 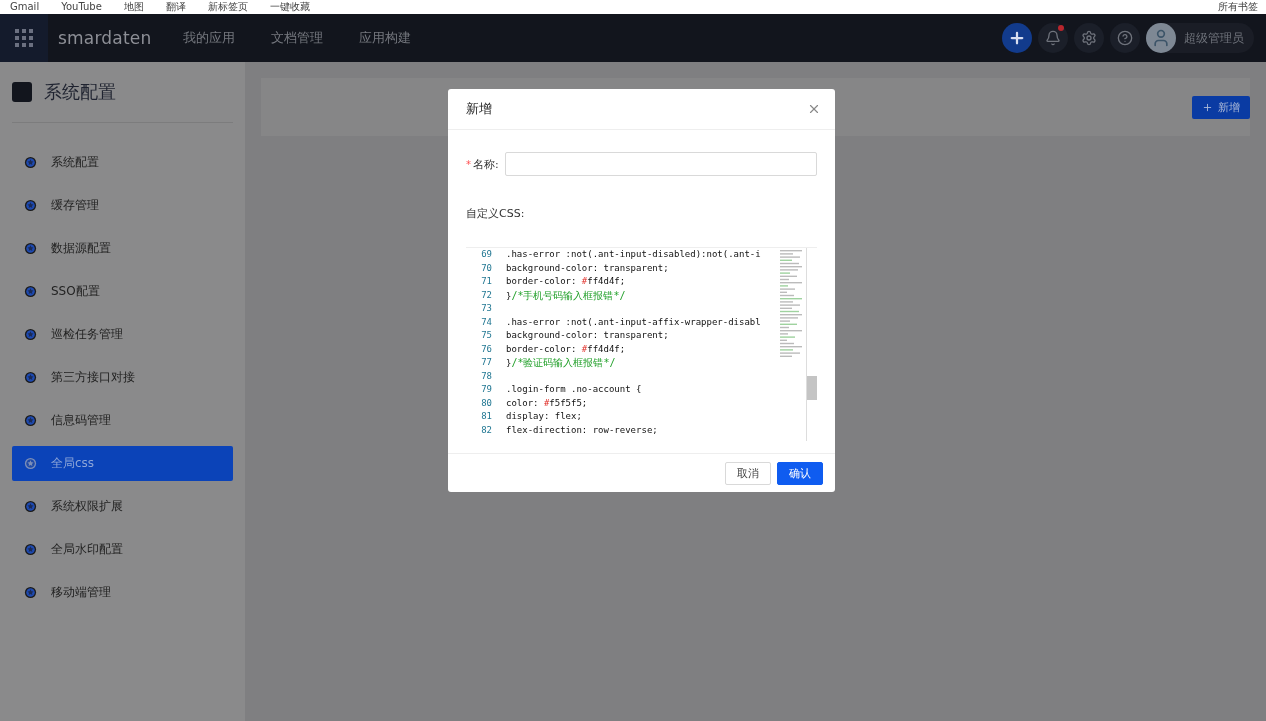 I want to click on sidebar-item: 巡检任务管理, so click(x=122, y=334).